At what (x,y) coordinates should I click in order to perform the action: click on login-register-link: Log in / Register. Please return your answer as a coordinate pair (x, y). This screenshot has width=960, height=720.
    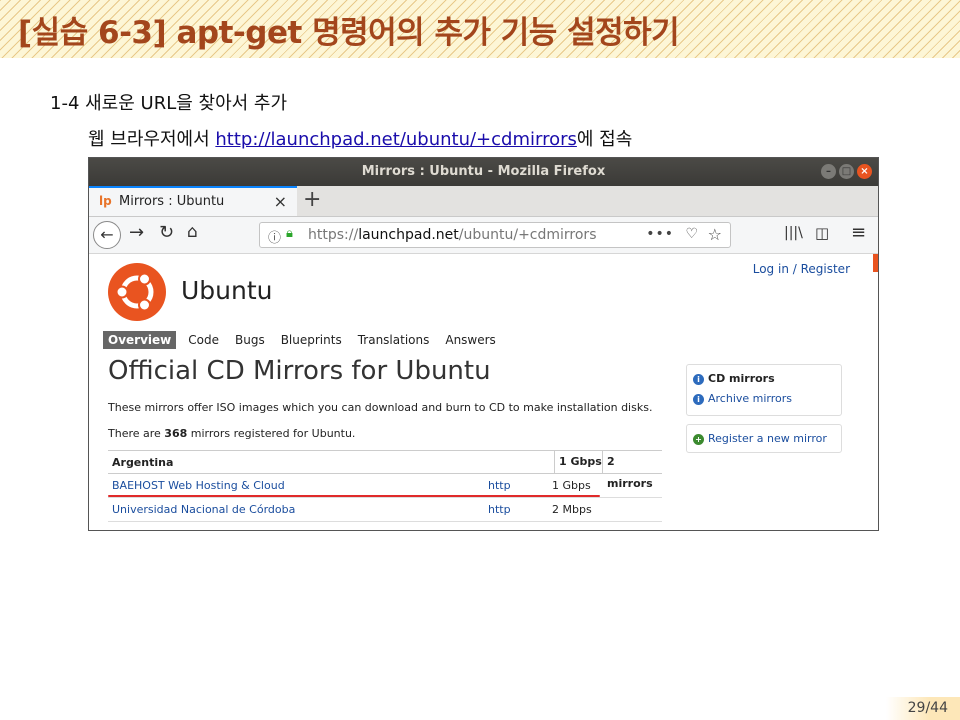
    Looking at the image, I should click on (801, 269).